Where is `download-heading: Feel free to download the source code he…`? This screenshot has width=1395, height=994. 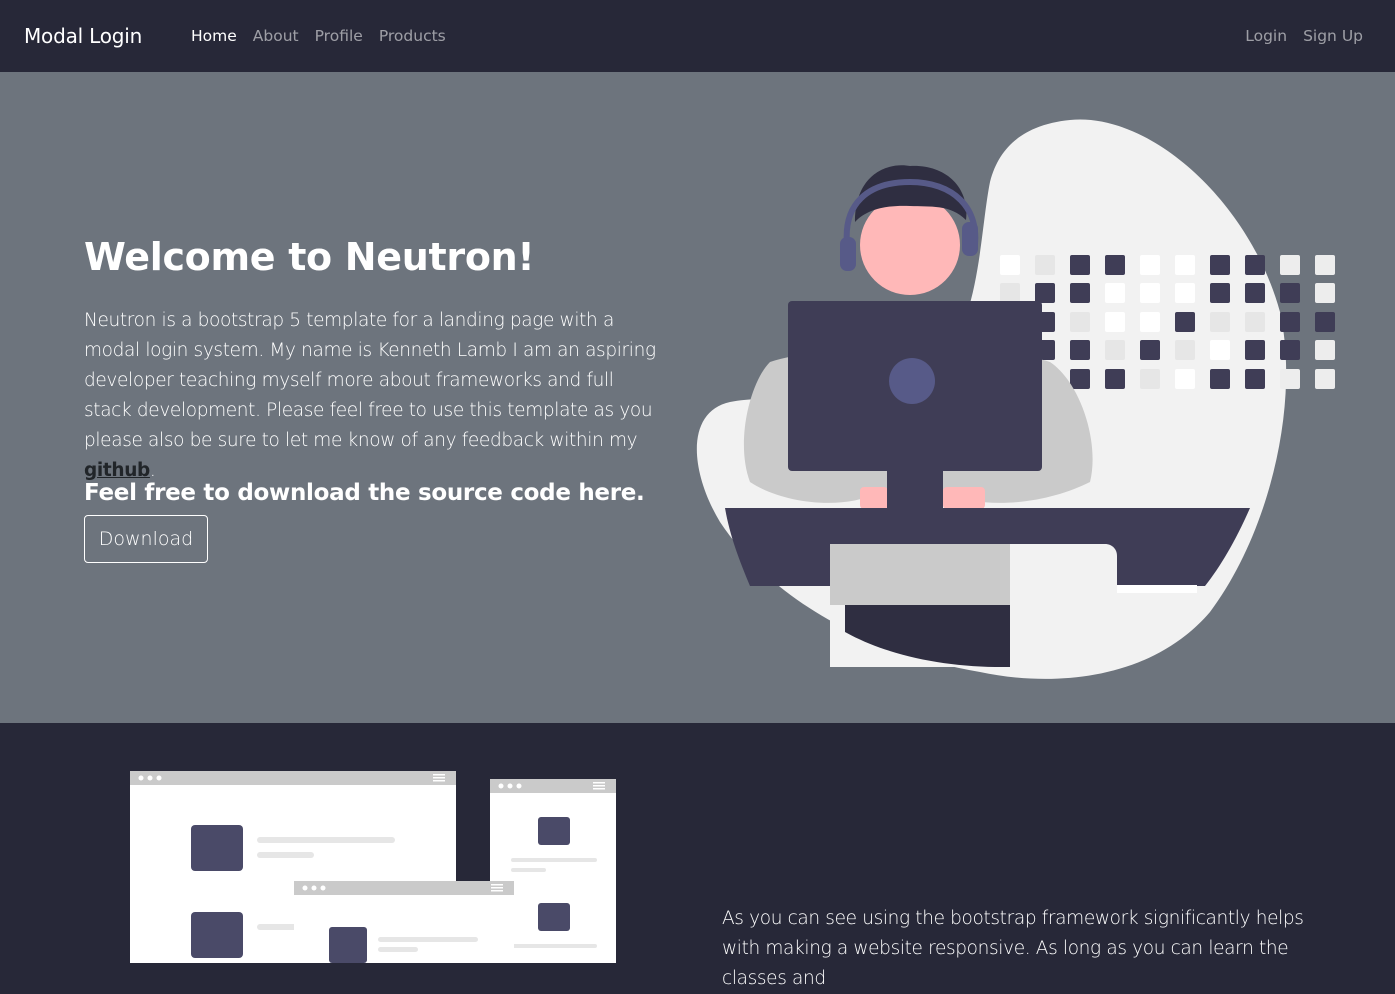 download-heading: Feel free to download the source code he… is located at coordinates (364, 493).